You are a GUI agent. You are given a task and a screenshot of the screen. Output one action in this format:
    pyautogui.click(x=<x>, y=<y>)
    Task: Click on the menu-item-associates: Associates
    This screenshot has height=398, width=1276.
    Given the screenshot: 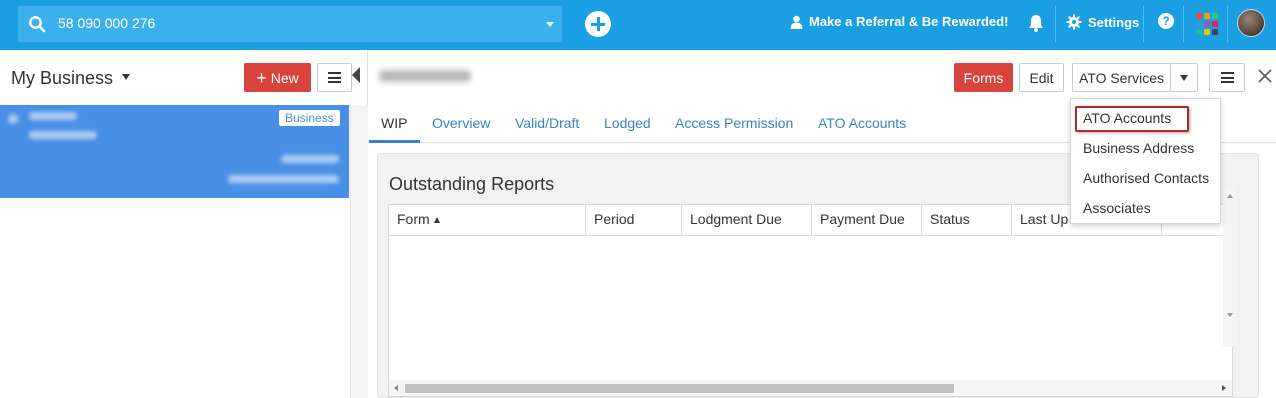 What is the action you would take?
    pyautogui.click(x=1117, y=208)
    